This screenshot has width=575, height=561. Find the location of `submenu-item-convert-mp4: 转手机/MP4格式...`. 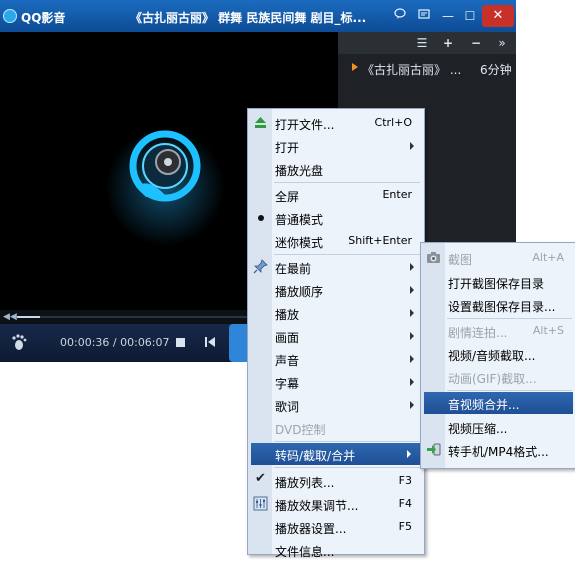

submenu-item-convert-mp4: 转手机/MP4格式... is located at coordinates (498, 450).